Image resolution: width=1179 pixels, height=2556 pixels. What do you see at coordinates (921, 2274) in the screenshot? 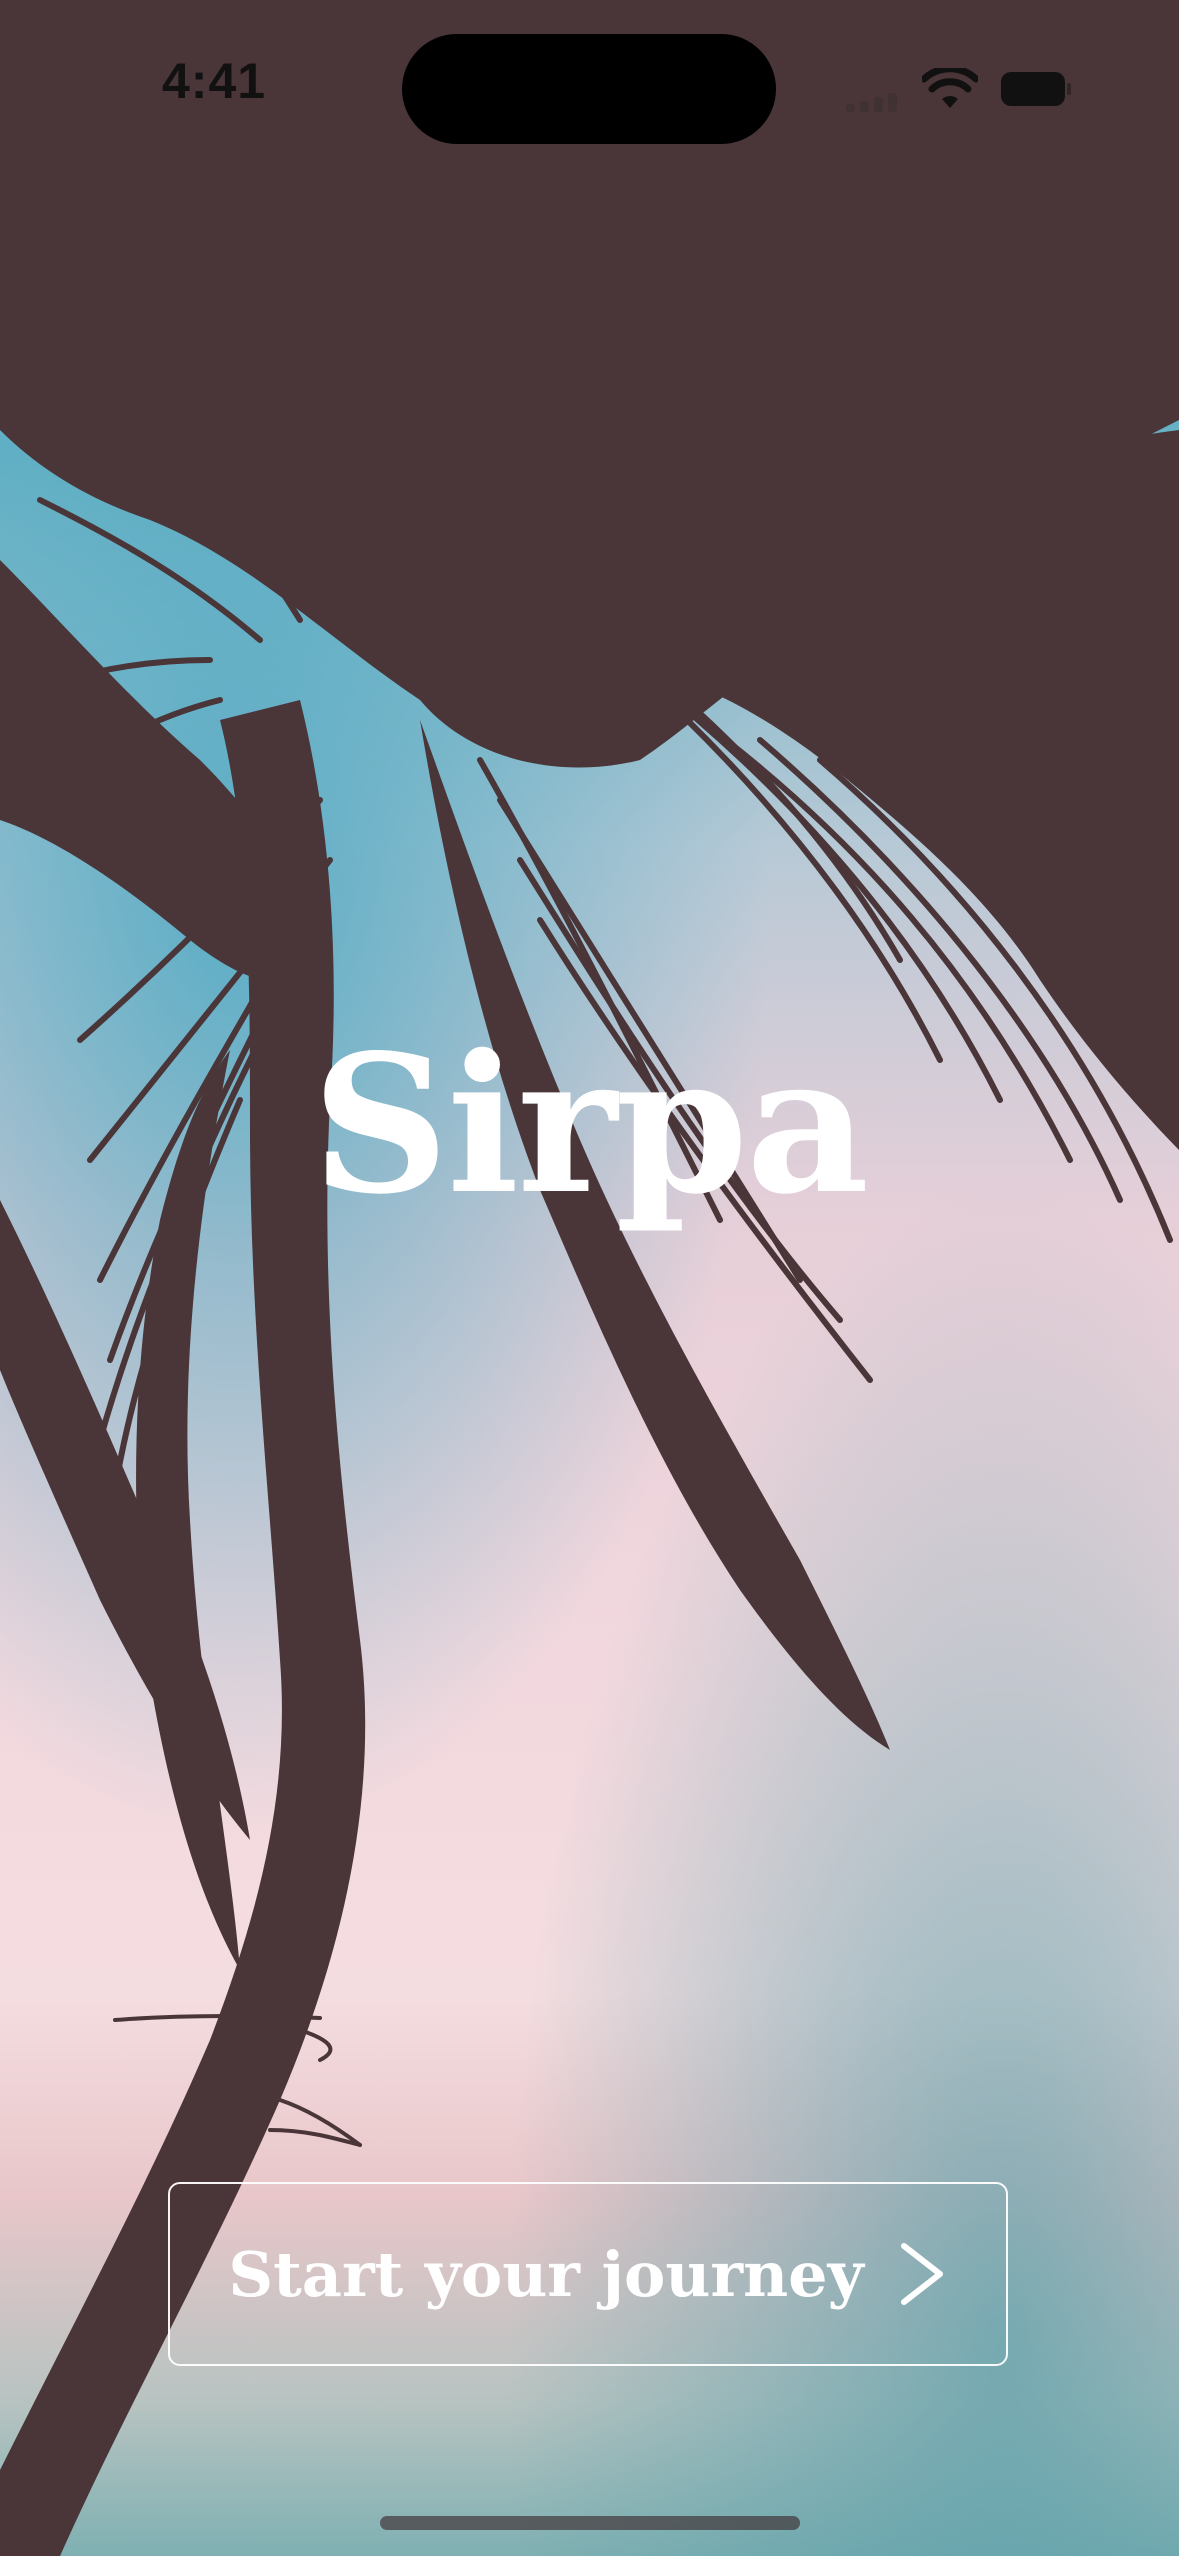
I see `chevron-right-icon` at bounding box center [921, 2274].